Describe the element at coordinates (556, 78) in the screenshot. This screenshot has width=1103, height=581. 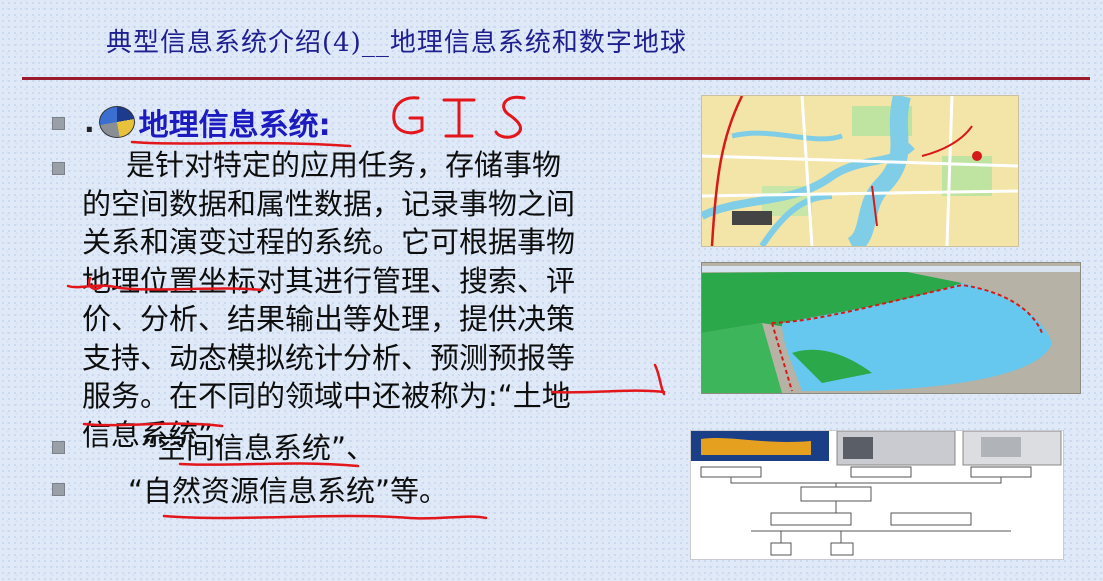
I see `title-divider` at that location.